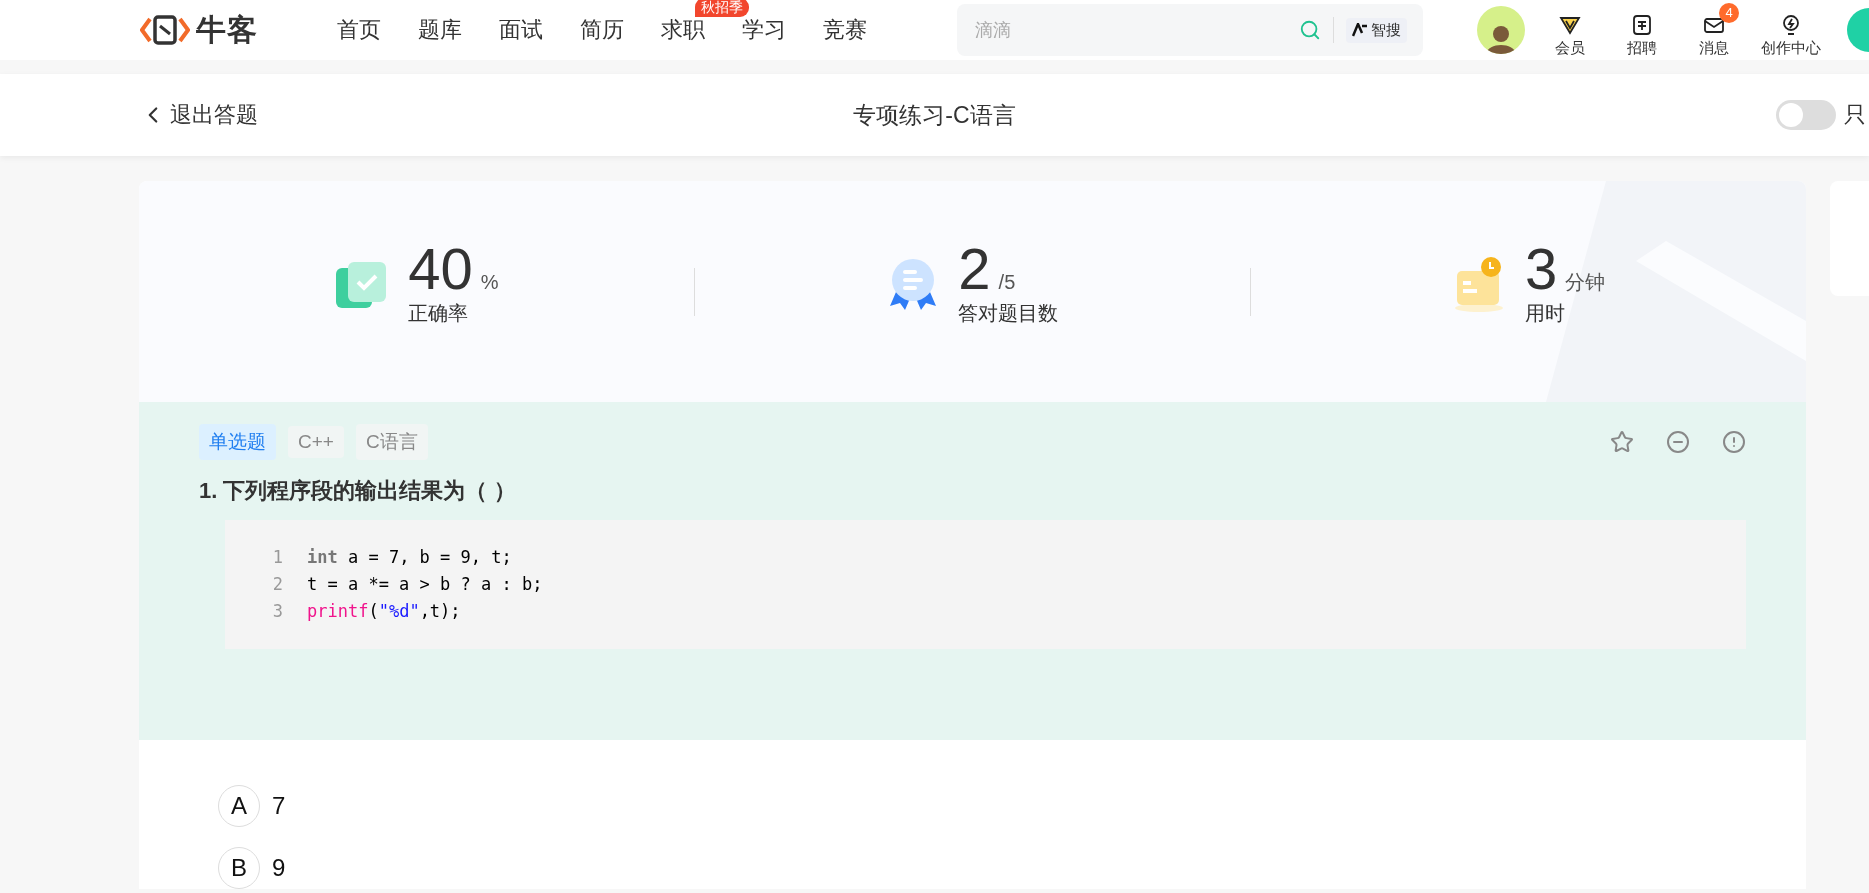 The image size is (1869, 893). I want to click on ai-search-button: 智搜, so click(1376, 30).